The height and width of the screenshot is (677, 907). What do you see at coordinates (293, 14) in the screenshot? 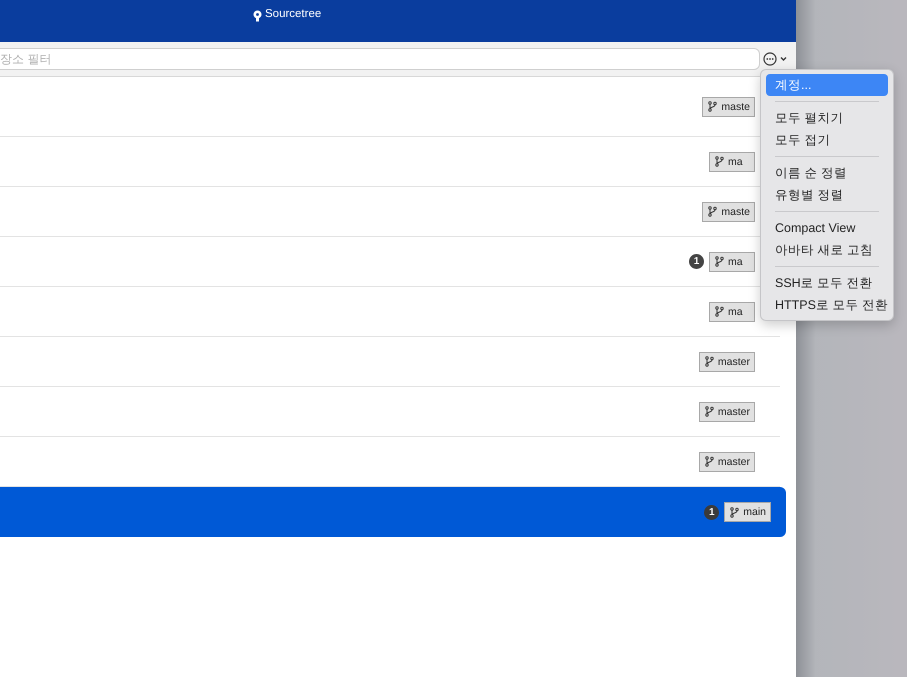
I see `window-title: Sourcetree` at bounding box center [293, 14].